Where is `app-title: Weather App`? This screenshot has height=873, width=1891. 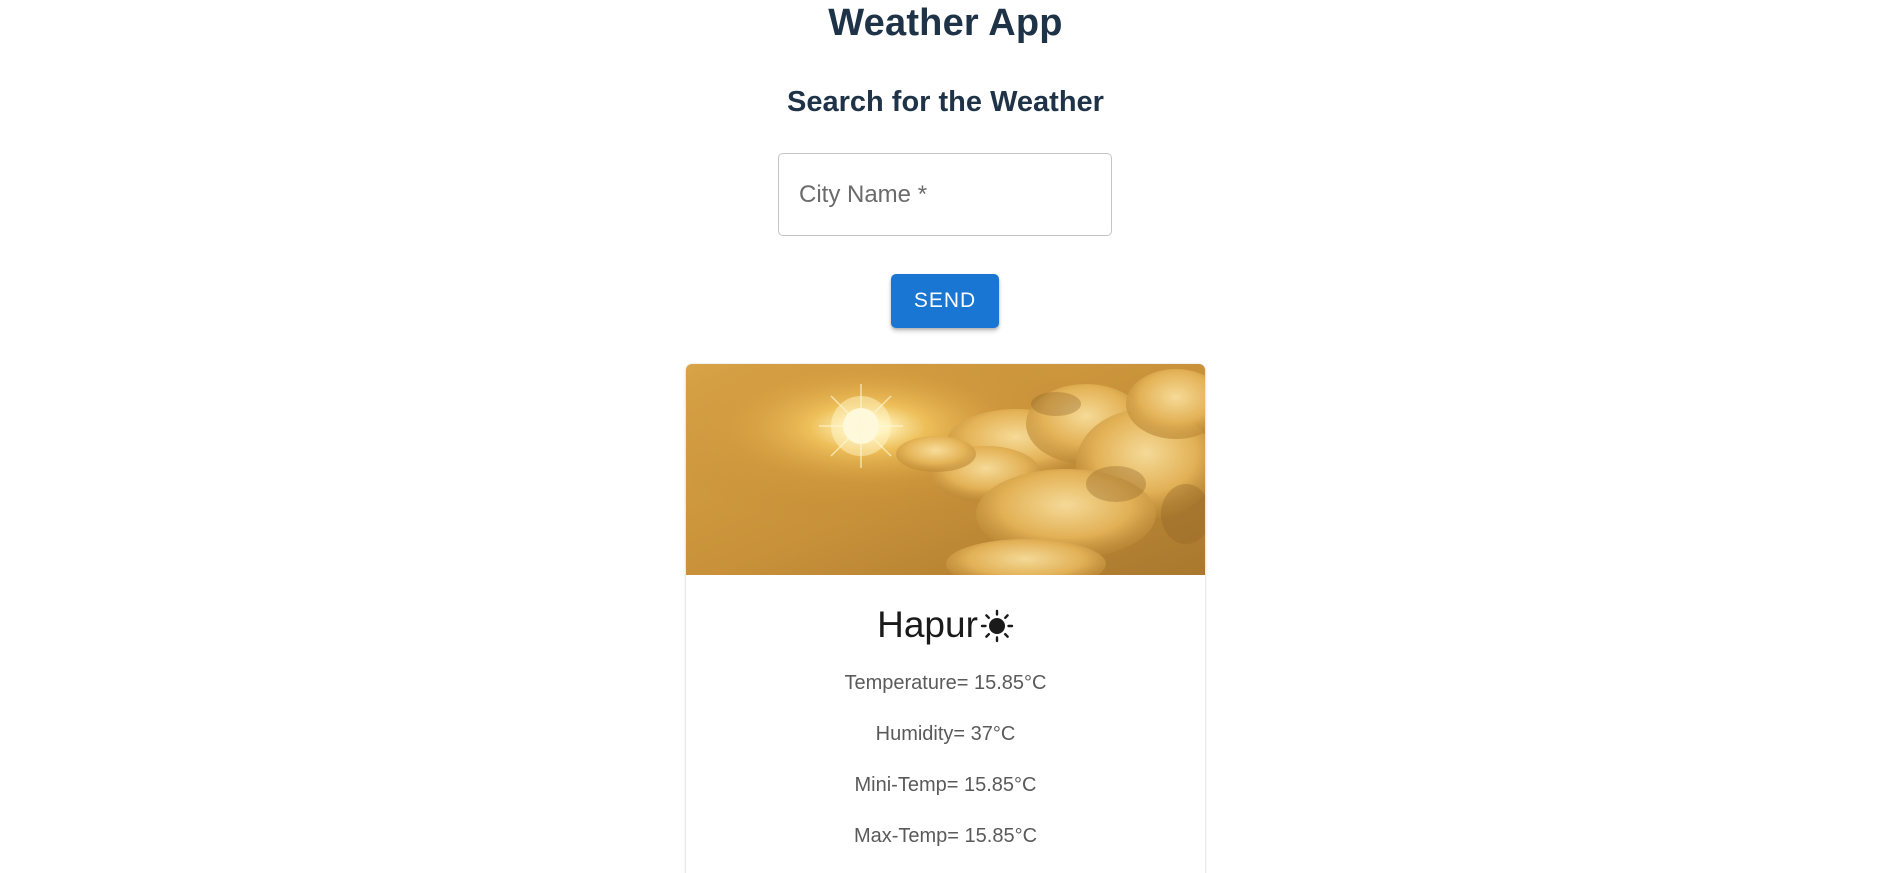 app-title: Weather App is located at coordinates (945, 23).